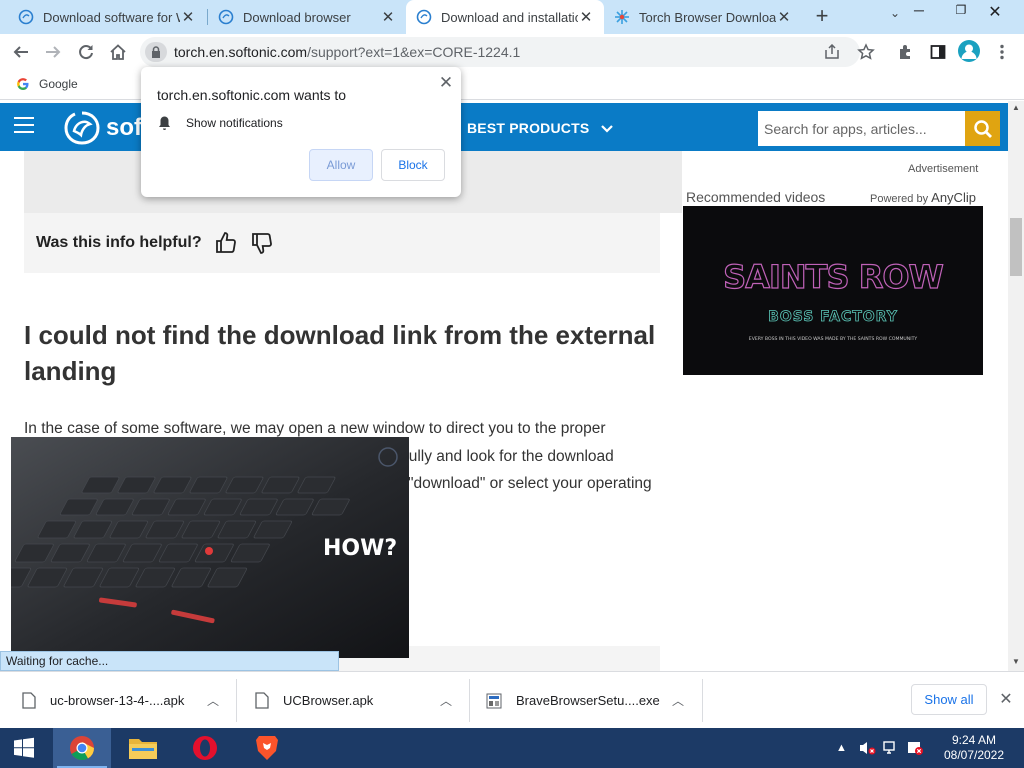  What do you see at coordinates (241, 52) in the screenshot?
I see `url-host: torch.en.softonic.com` at bounding box center [241, 52].